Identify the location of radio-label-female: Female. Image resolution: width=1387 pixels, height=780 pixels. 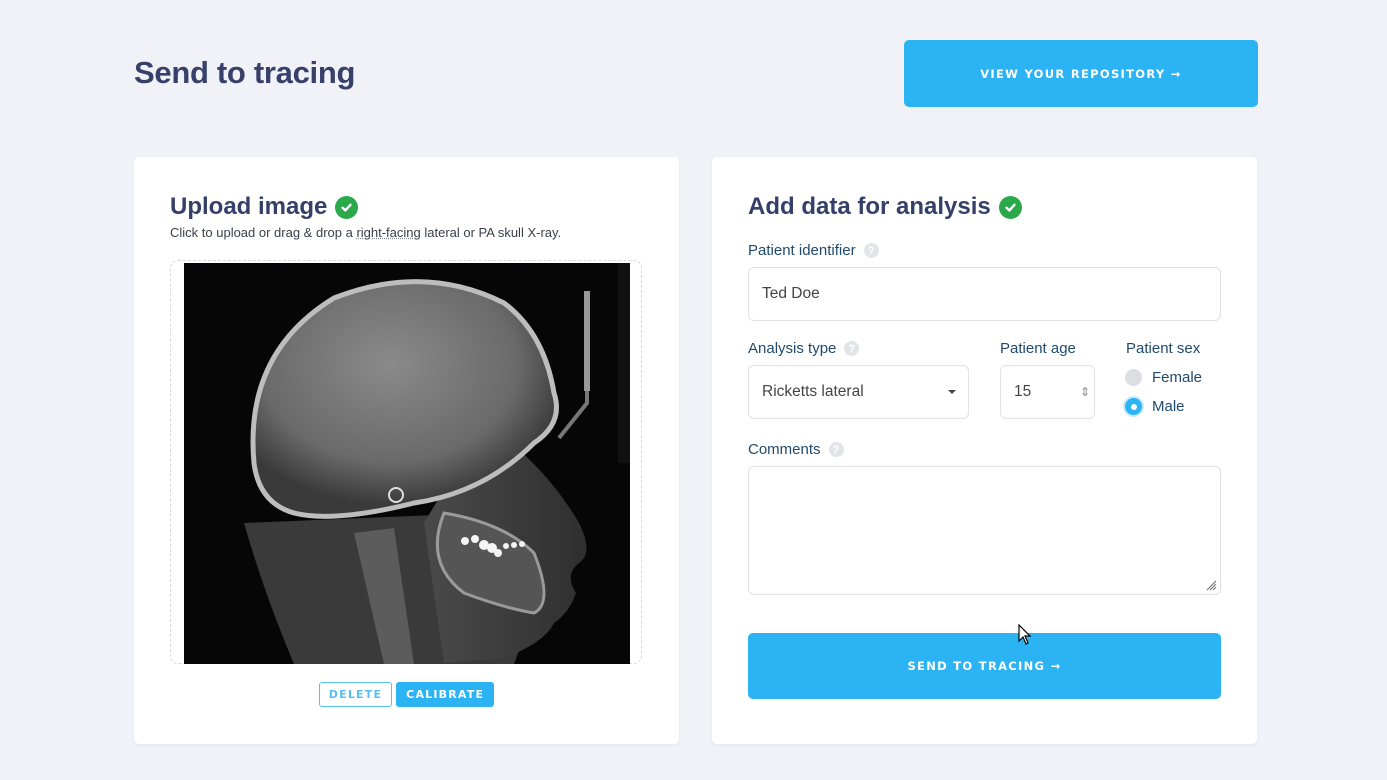
(1177, 377).